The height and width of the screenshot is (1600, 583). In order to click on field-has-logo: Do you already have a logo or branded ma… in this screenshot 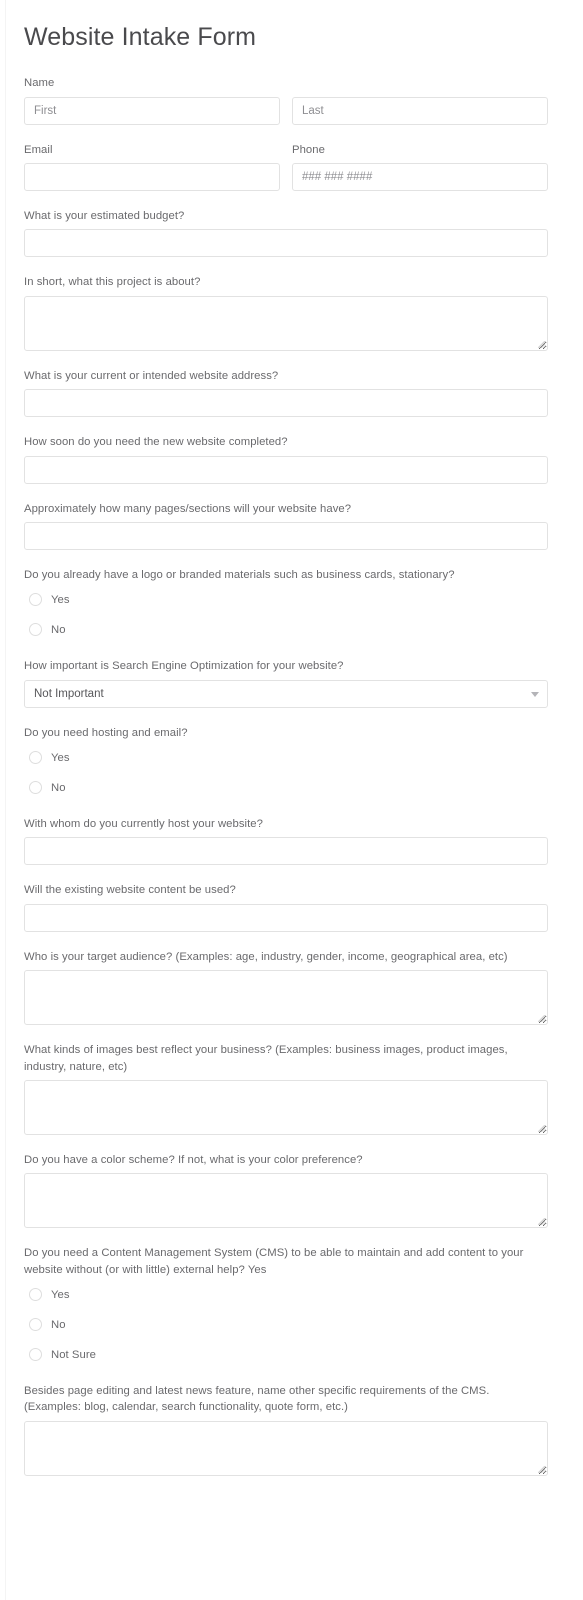, I will do `click(286, 604)`.